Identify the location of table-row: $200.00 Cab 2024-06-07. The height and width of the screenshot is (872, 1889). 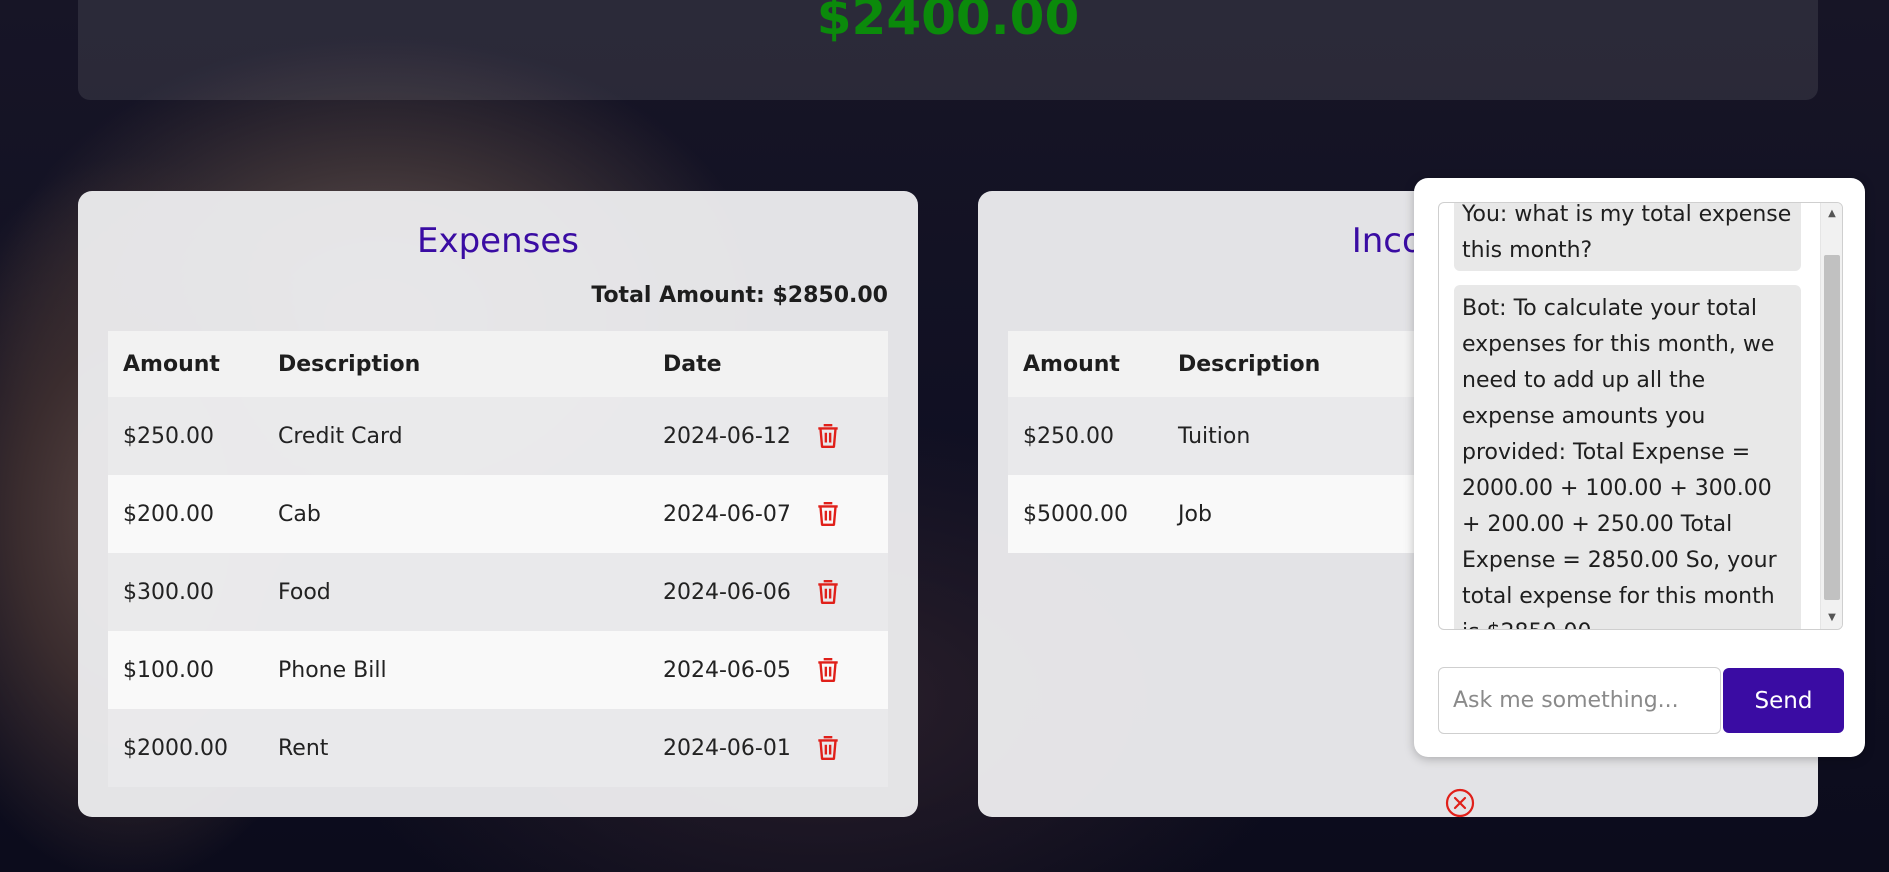
(498, 514).